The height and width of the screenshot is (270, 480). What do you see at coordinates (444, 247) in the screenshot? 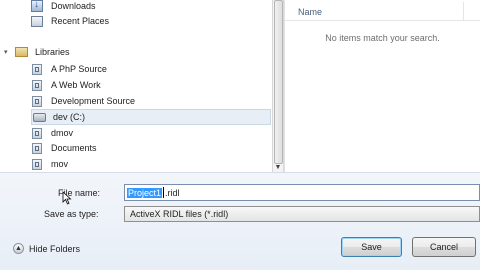
I see `cancel-button: Cancel` at bounding box center [444, 247].